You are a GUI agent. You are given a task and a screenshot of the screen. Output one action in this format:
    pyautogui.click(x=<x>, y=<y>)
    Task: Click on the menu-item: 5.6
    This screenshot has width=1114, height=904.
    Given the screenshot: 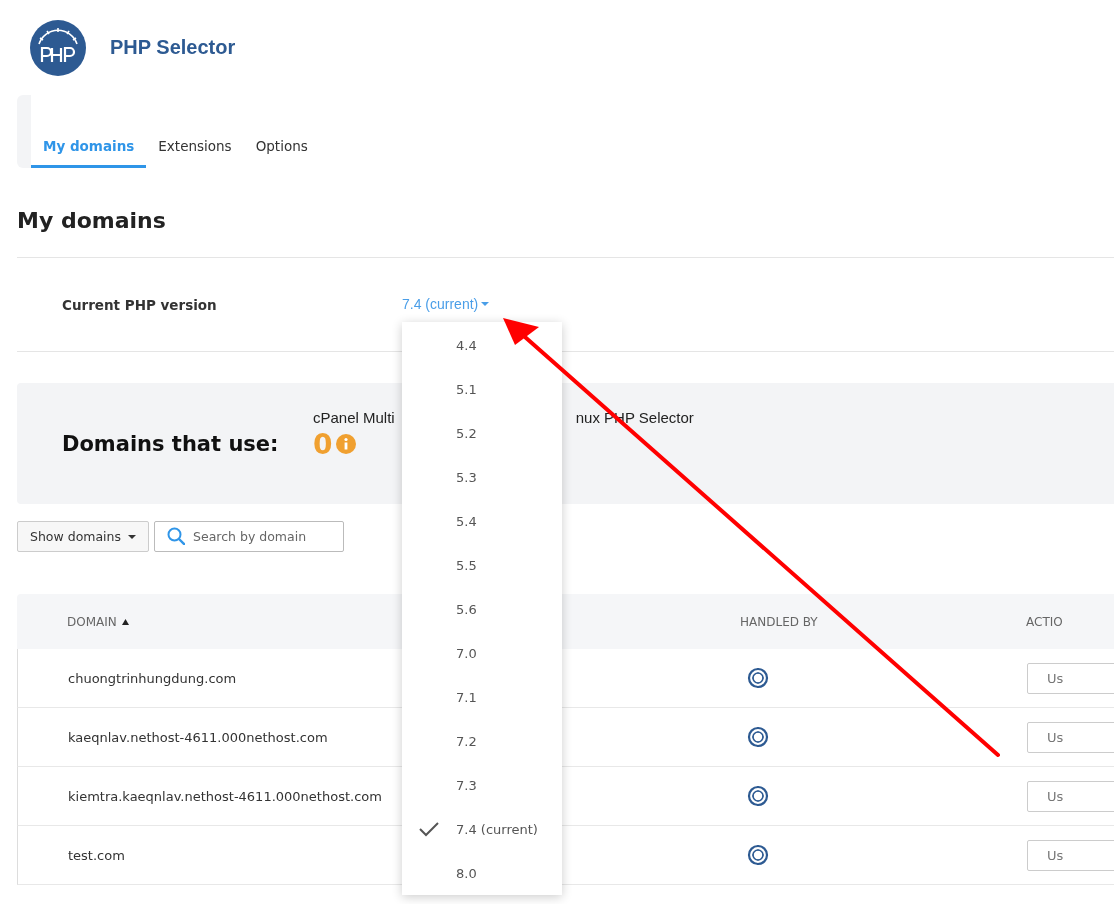 What is the action you would take?
    pyautogui.click(x=482, y=609)
    